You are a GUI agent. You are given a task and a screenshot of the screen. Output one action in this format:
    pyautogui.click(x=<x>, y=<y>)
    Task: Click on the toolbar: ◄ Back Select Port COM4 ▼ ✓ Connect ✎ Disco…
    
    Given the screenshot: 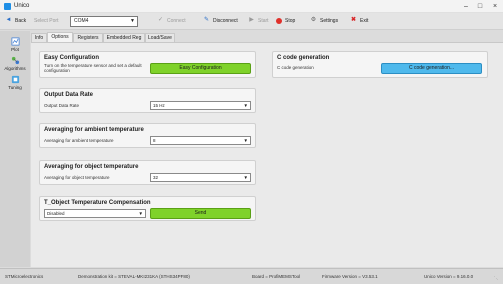 What is the action you would take?
    pyautogui.click(x=251, y=21)
    